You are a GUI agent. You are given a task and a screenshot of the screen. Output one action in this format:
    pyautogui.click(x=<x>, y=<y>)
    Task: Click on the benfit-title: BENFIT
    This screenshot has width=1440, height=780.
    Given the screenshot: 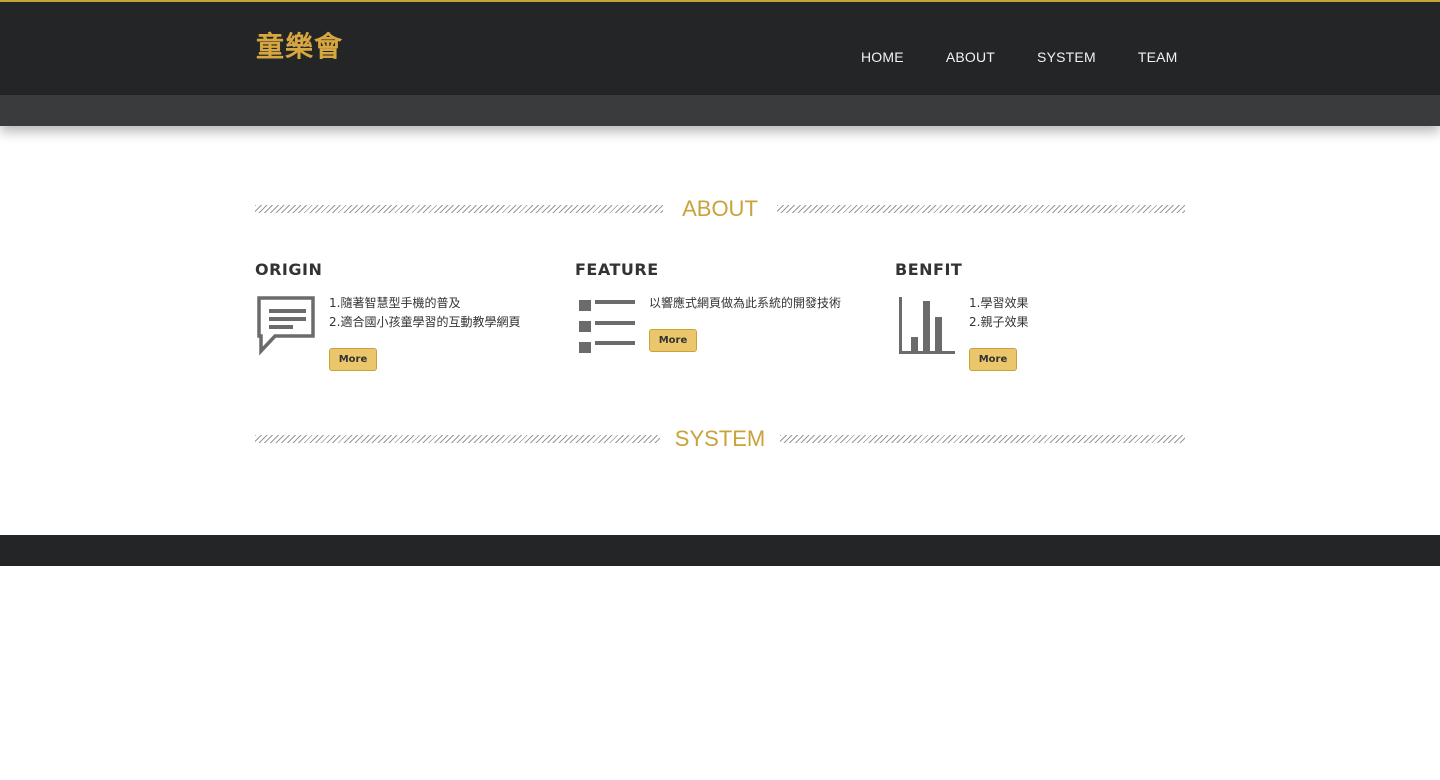 What is the action you would take?
    pyautogui.click(x=929, y=269)
    